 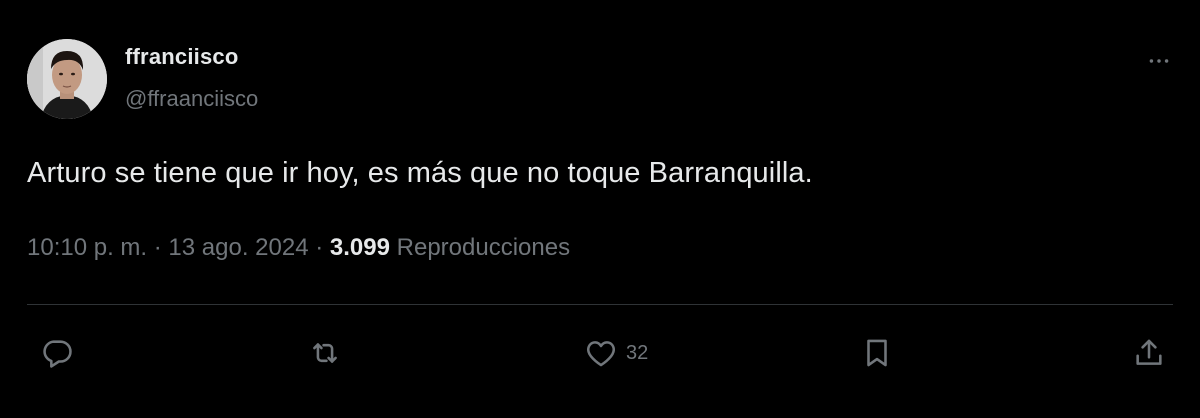 I want to click on share-button, so click(x=1149, y=353).